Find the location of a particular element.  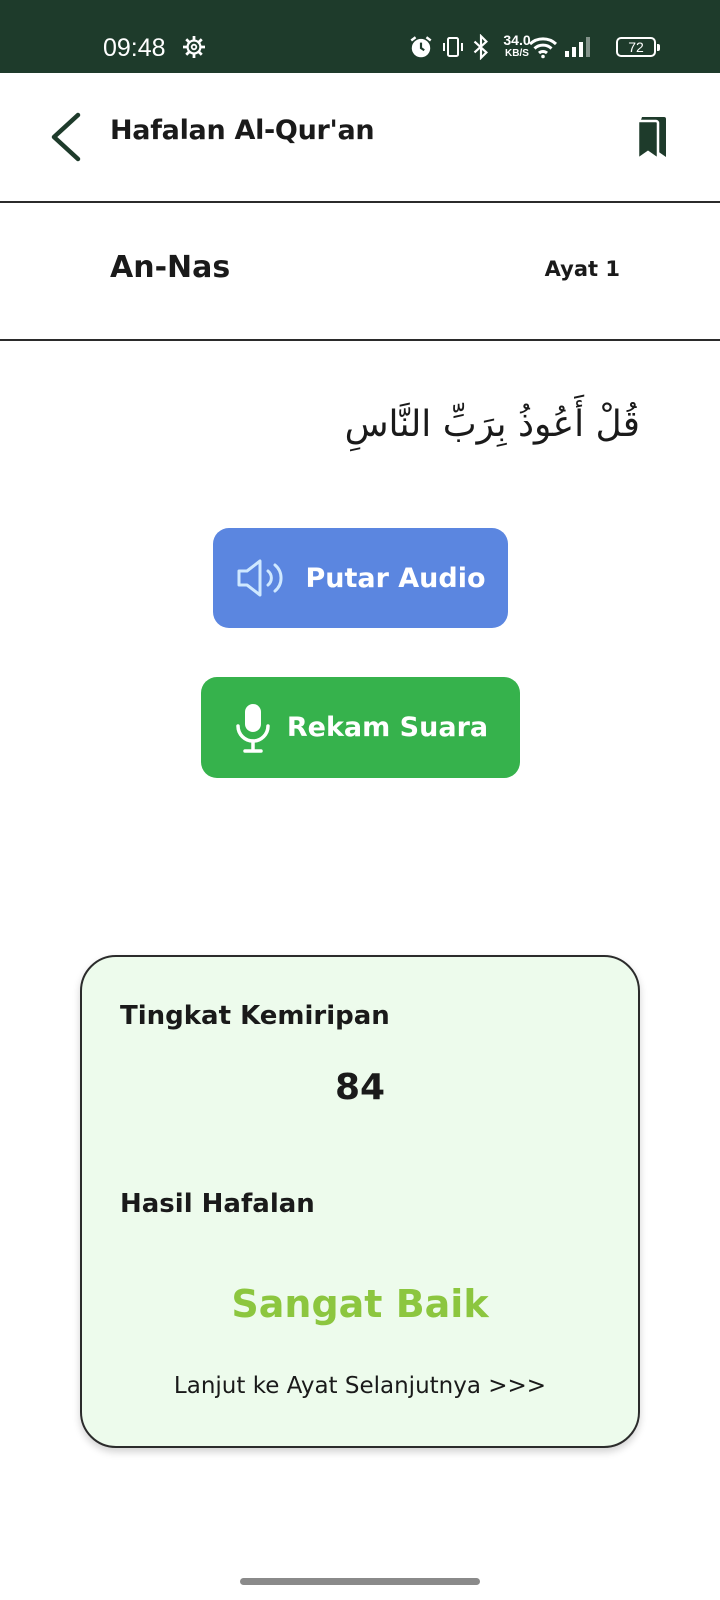

back-arrow-icon is located at coordinates (67, 137).